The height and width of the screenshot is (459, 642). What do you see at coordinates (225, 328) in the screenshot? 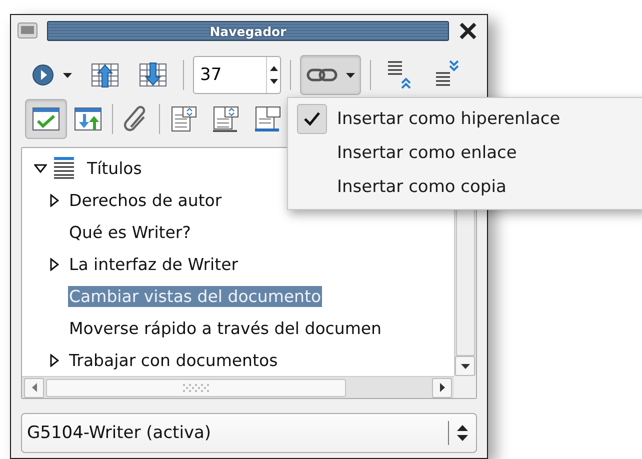
I see `tree-item: Moverse rápido a través del documen` at bounding box center [225, 328].